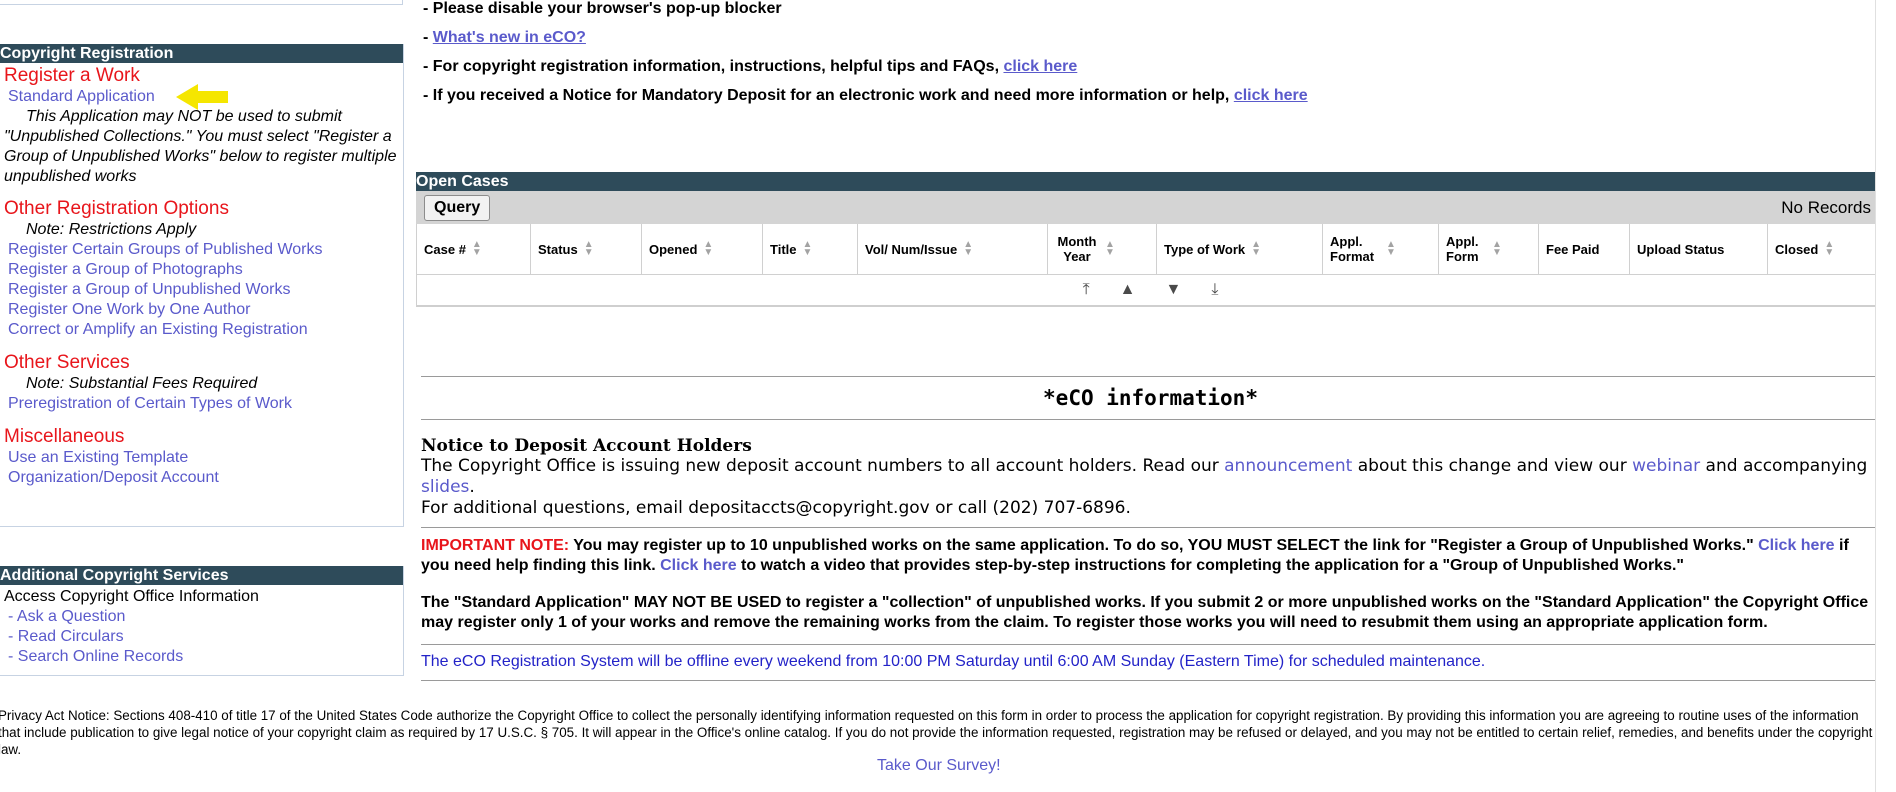 The width and height of the screenshot is (1896, 792). I want to click on next-page-icon: ▼, so click(1174, 290).